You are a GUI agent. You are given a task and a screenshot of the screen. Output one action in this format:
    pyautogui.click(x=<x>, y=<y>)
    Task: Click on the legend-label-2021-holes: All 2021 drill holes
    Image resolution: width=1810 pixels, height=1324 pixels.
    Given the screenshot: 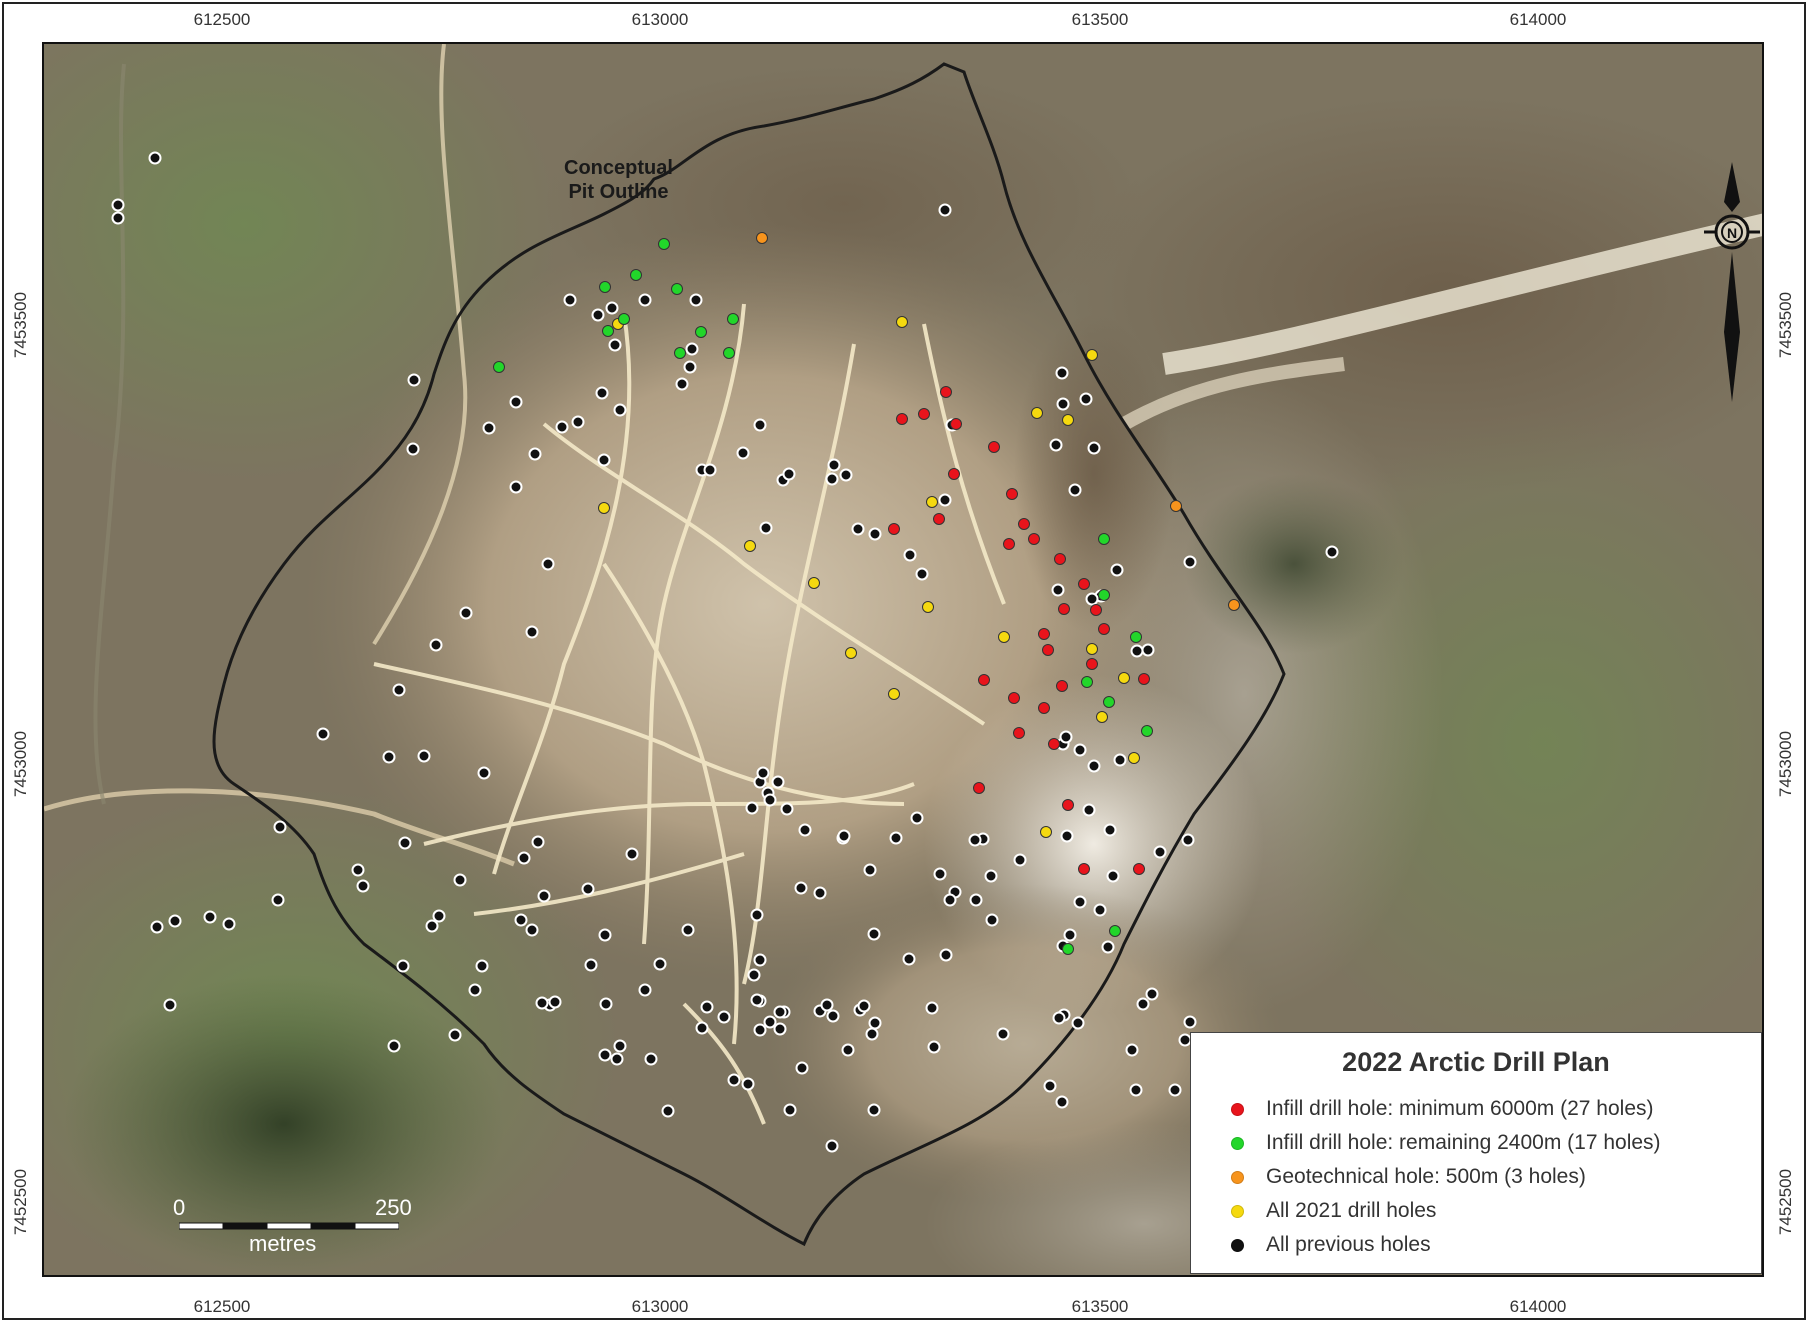 What is the action you would take?
    pyautogui.click(x=1351, y=1210)
    